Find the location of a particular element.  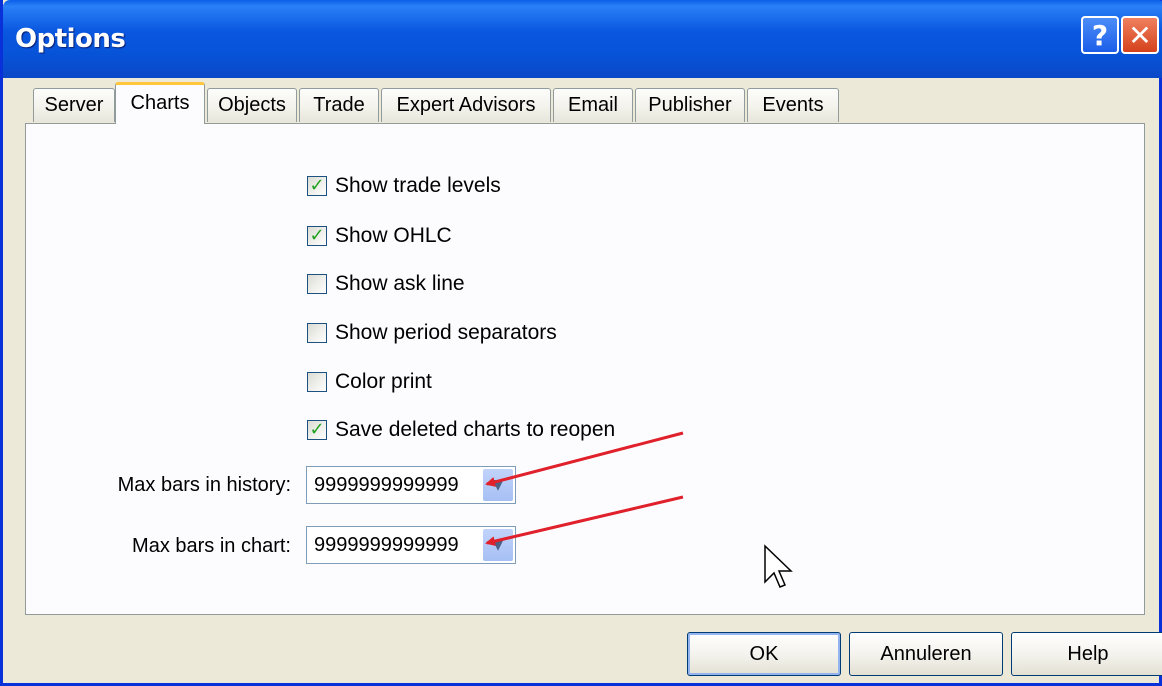

tab-email: Email is located at coordinates (593, 105).